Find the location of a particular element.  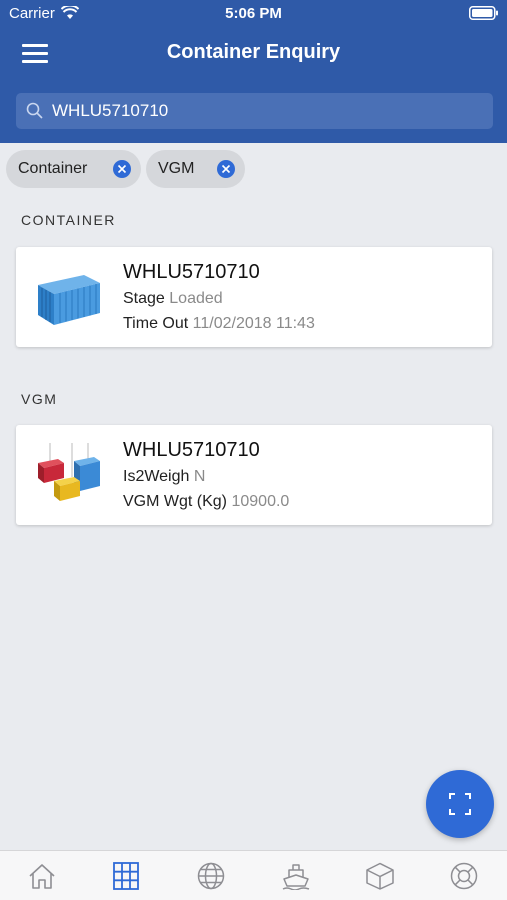

ship-icon is located at coordinates (296, 877).